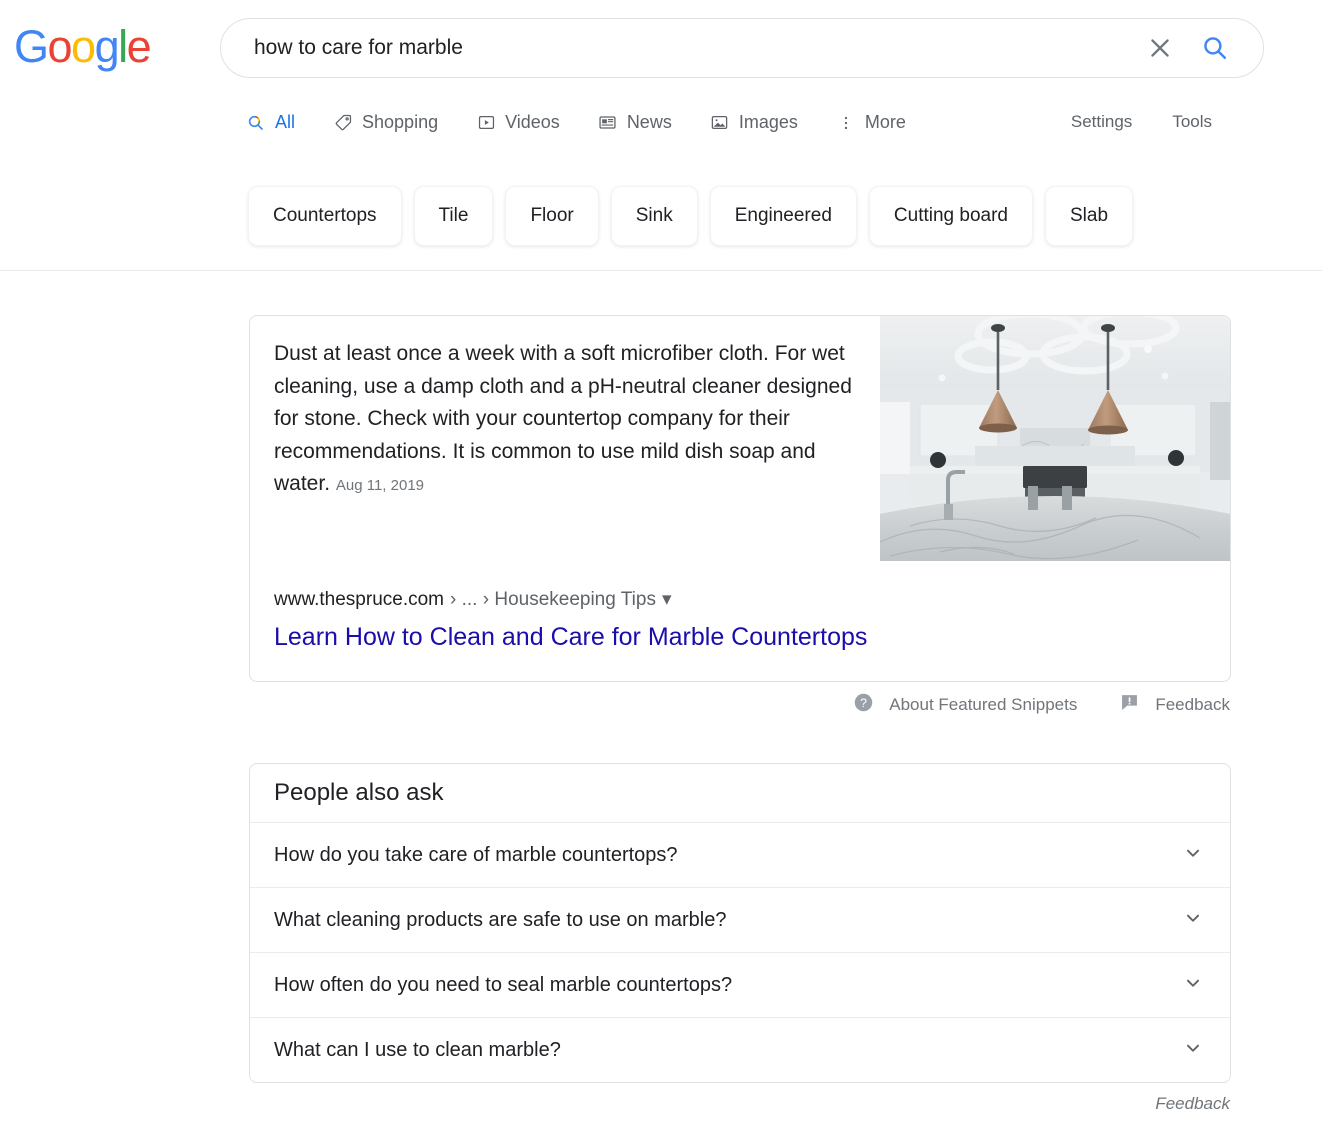 The height and width of the screenshot is (1136, 1322). Describe the element at coordinates (552, 216) in the screenshot. I see `chip-floor: Floor` at that location.